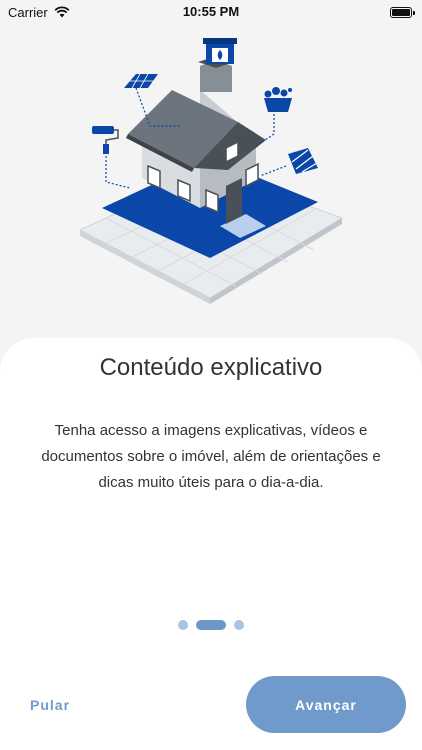  I want to click on paint-roller-icon, so click(105, 140).